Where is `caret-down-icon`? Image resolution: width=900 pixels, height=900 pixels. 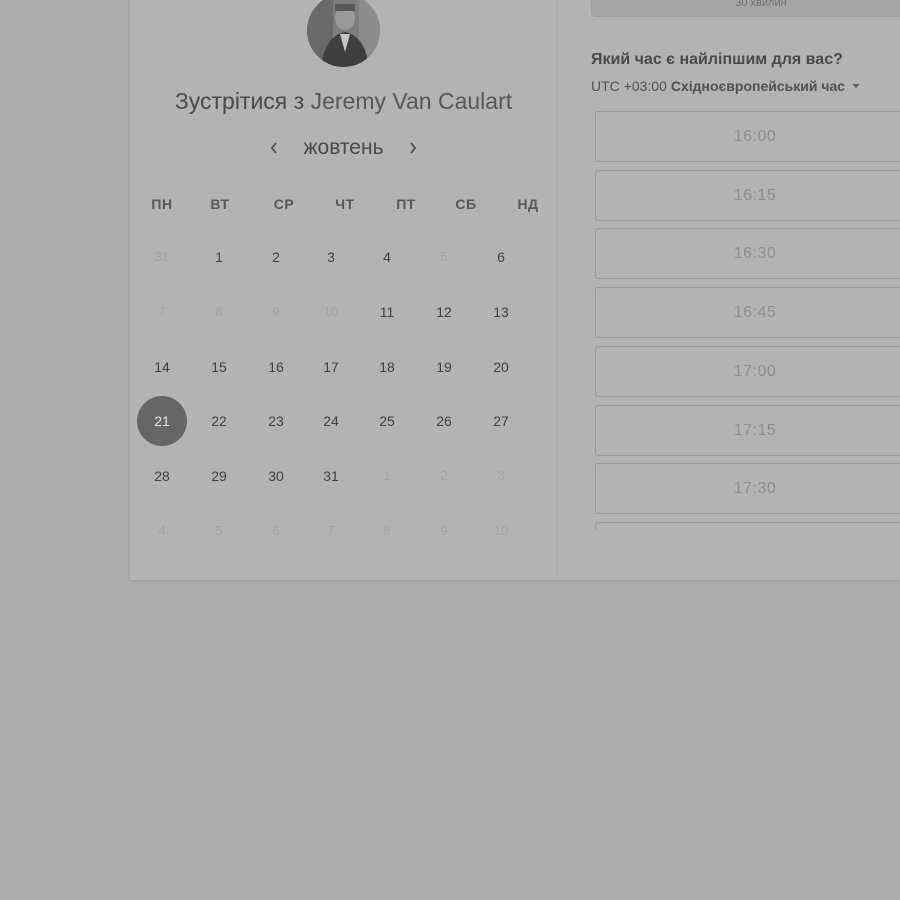 caret-down-icon is located at coordinates (856, 86).